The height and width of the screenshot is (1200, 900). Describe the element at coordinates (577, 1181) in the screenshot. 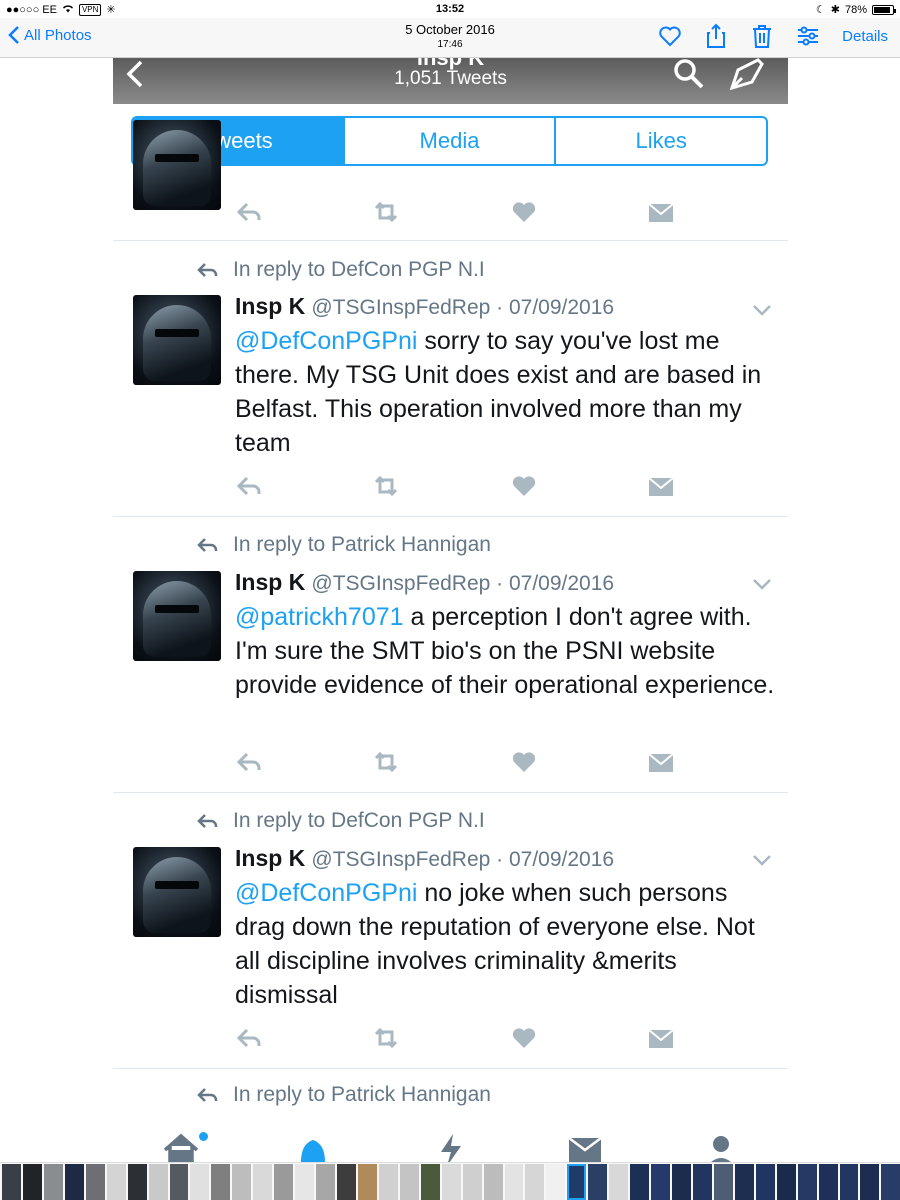

I see `thumbnail-selected` at that location.